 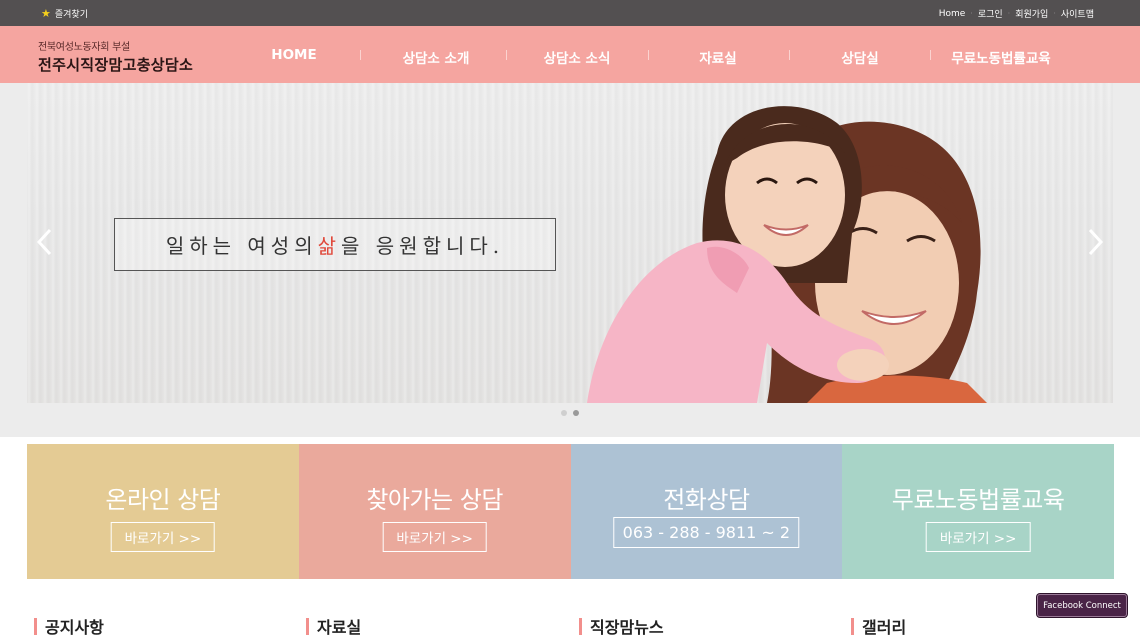 I want to click on chevron-right-icon, so click(x=1096, y=242).